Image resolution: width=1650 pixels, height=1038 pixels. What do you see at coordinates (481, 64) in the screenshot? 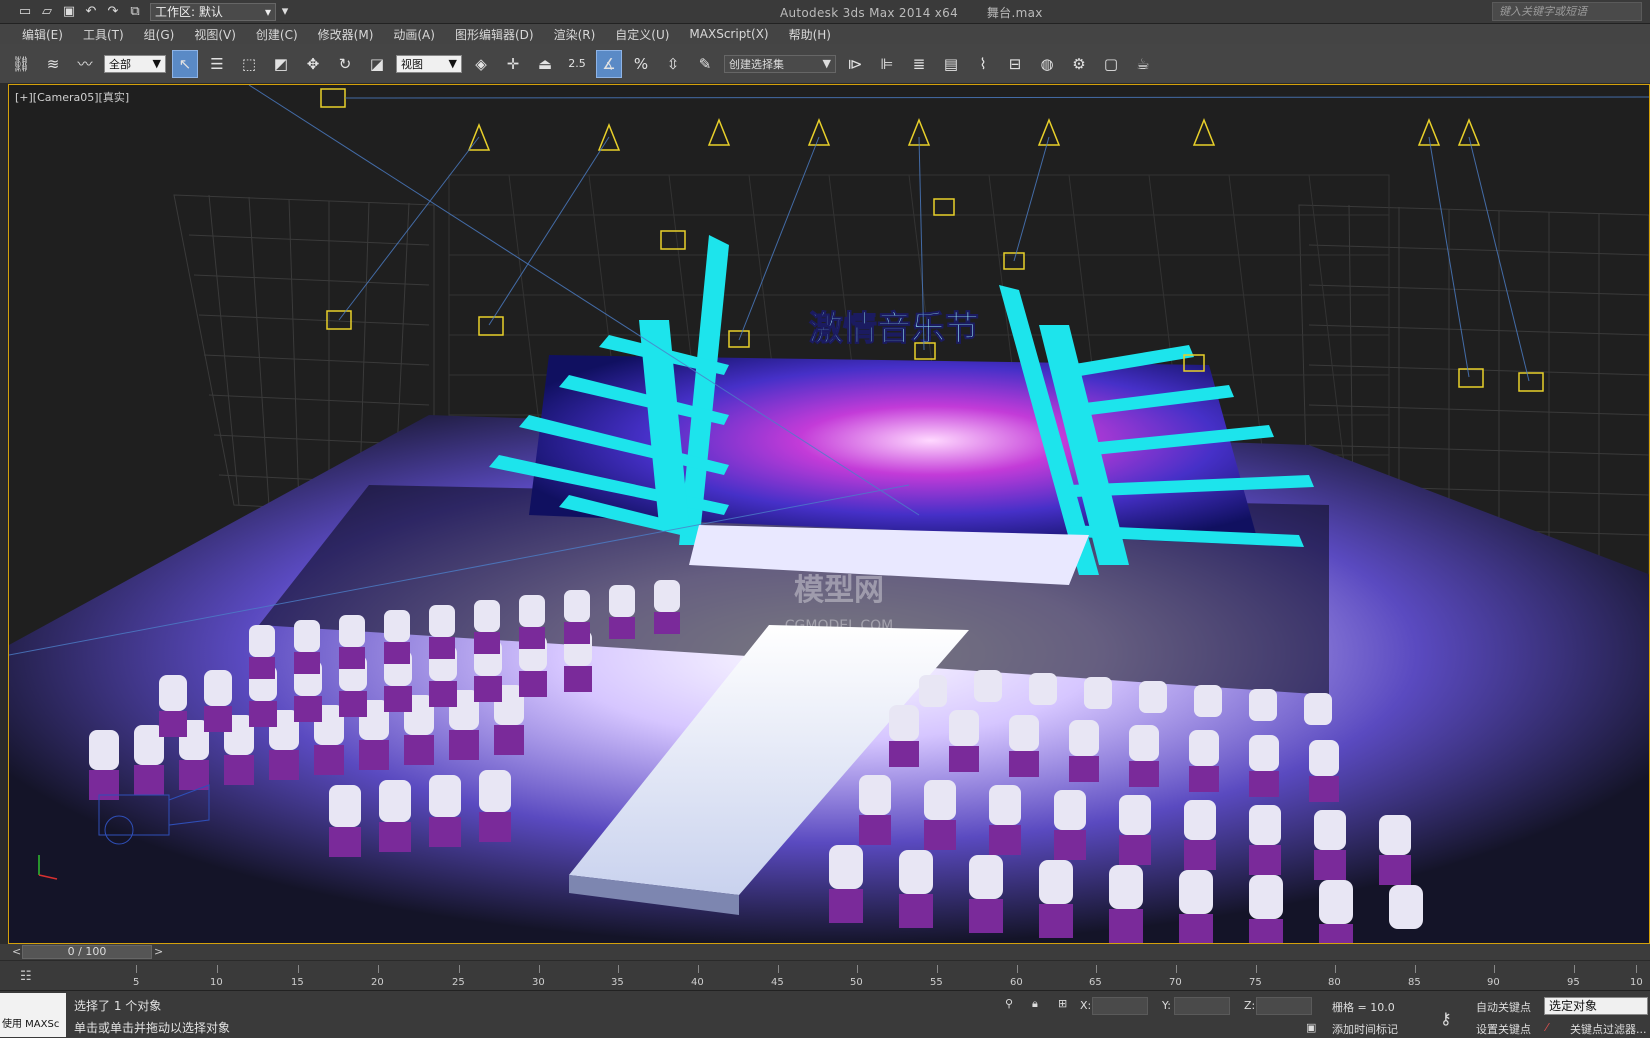
I see `pivot-center-icon: ◈` at bounding box center [481, 64].